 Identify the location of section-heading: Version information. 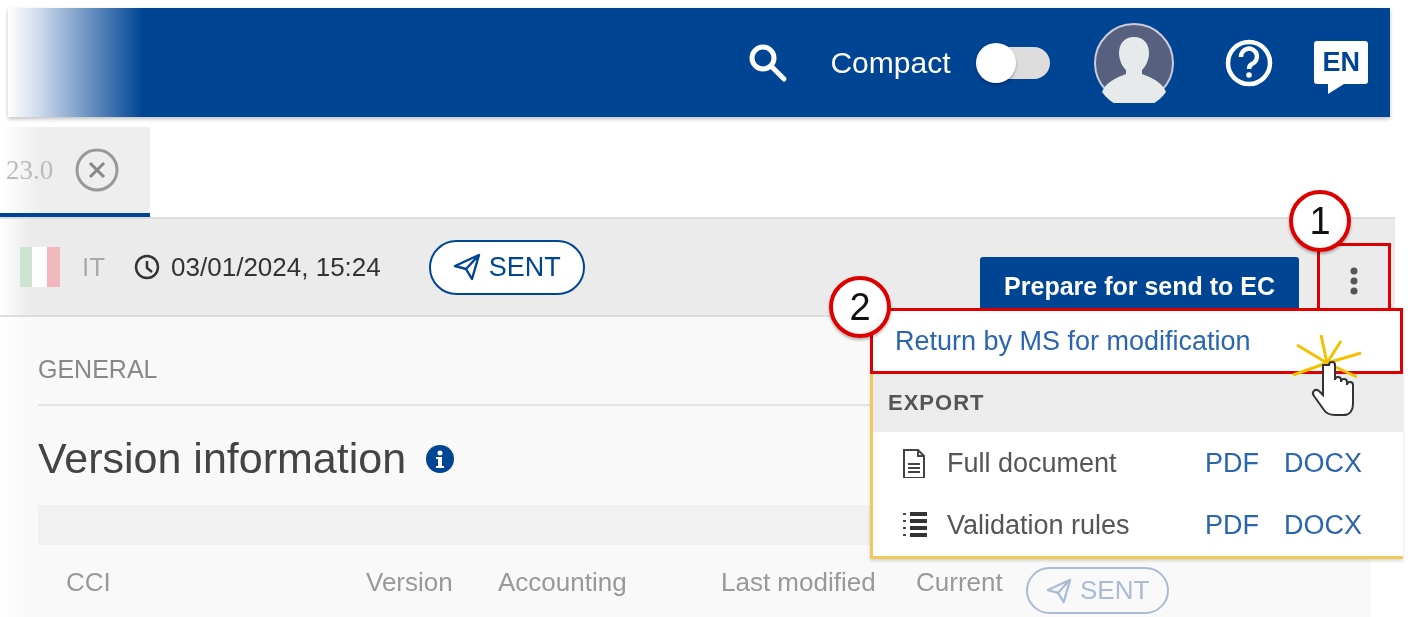
(222, 458).